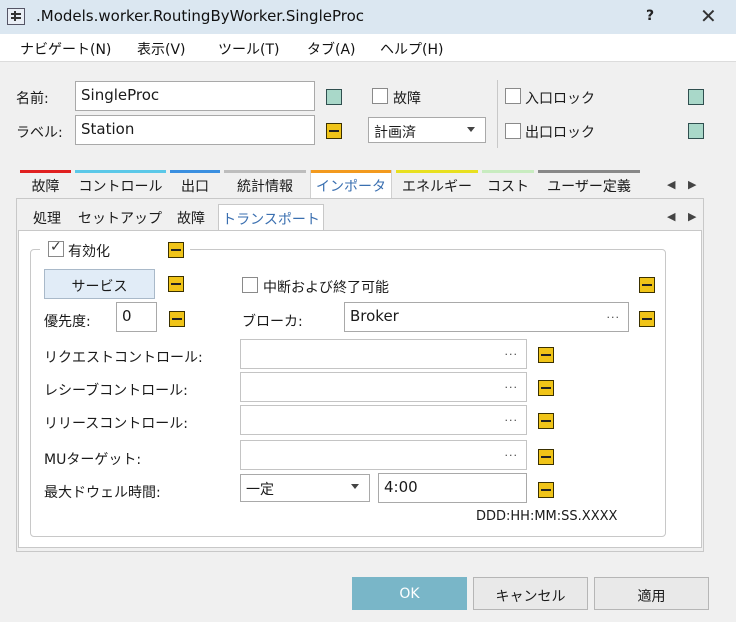  Describe the element at coordinates (65, 49) in the screenshot. I see `menu-navigate: ナビゲート(N)` at that location.